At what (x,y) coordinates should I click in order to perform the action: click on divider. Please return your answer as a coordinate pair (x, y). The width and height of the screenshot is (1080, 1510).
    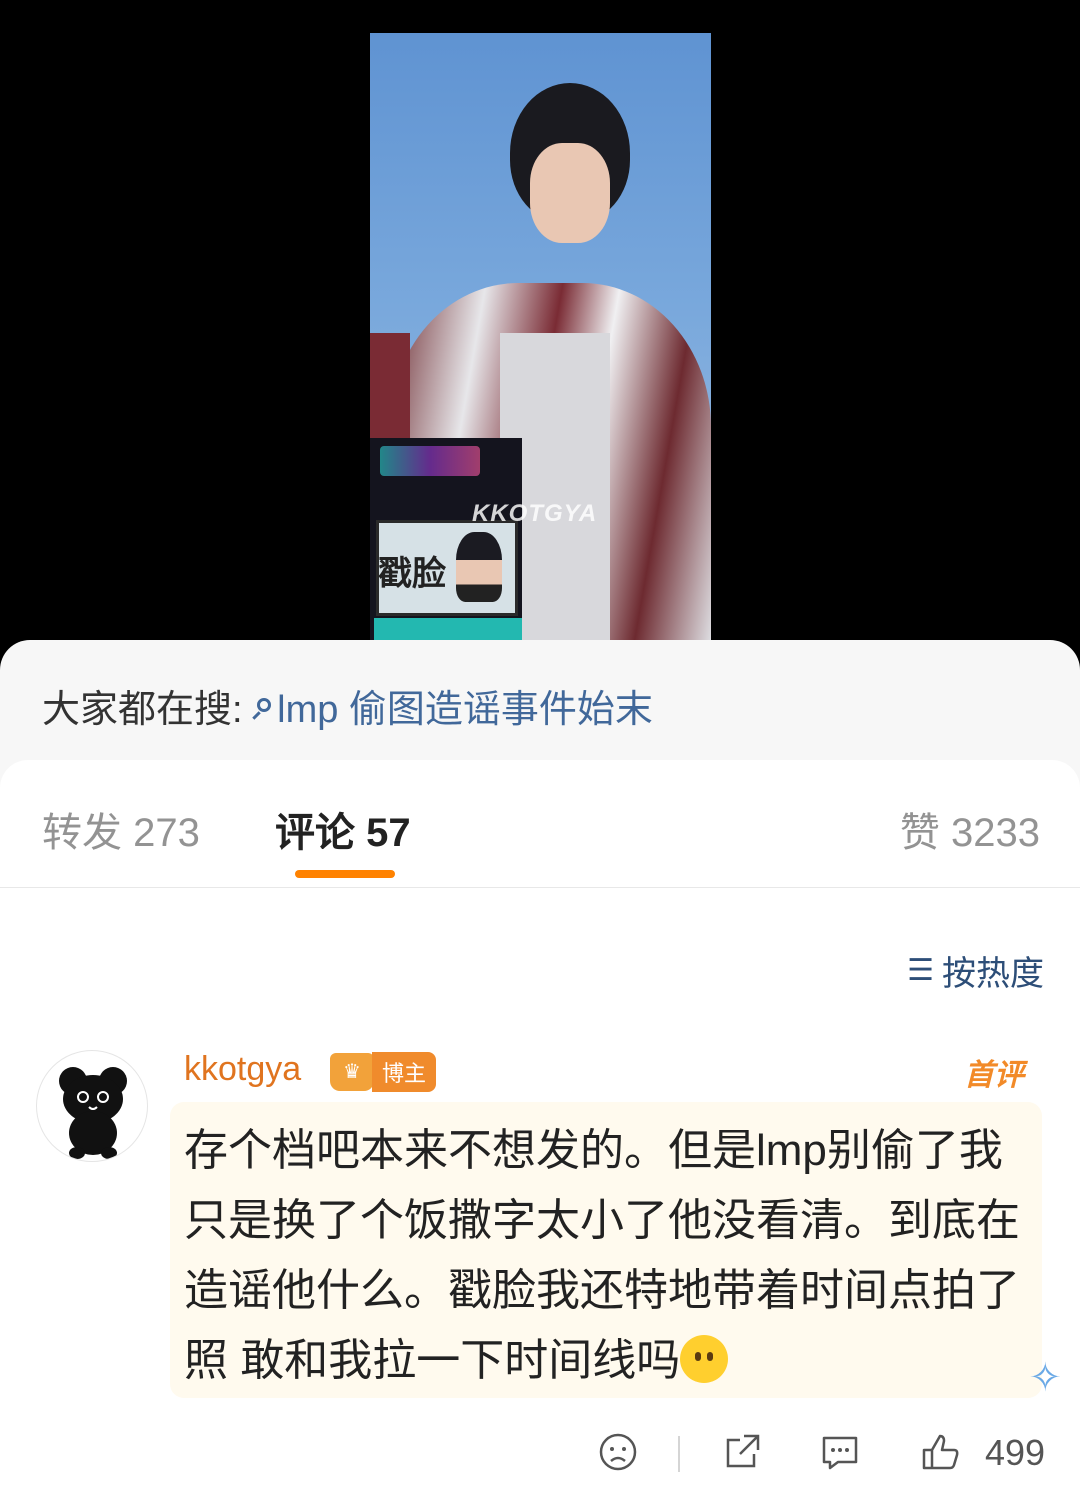
    Looking at the image, I should click on (679, 1454).